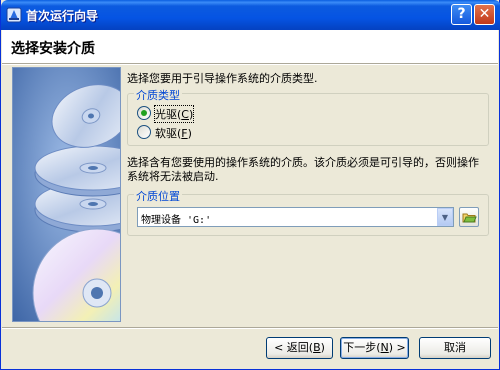 The image size is (500, 370). What do you see at coordinates (484, 14) in the screenshot?
I see `close-icon: ✕` at bounding box center [484, 14].